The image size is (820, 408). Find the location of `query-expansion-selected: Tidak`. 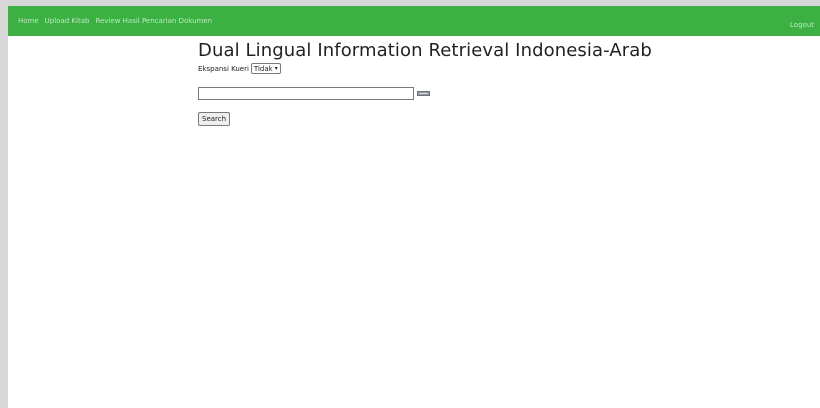

query-expansion-selected: Tidak is located at coordinates (263, 68).